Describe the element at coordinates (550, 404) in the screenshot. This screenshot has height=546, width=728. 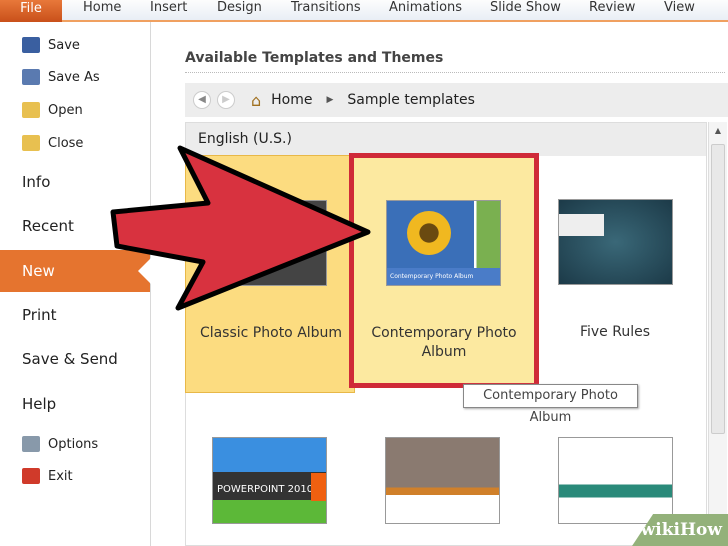
I see `tooltip: Contemporary Photo Album` at that location.